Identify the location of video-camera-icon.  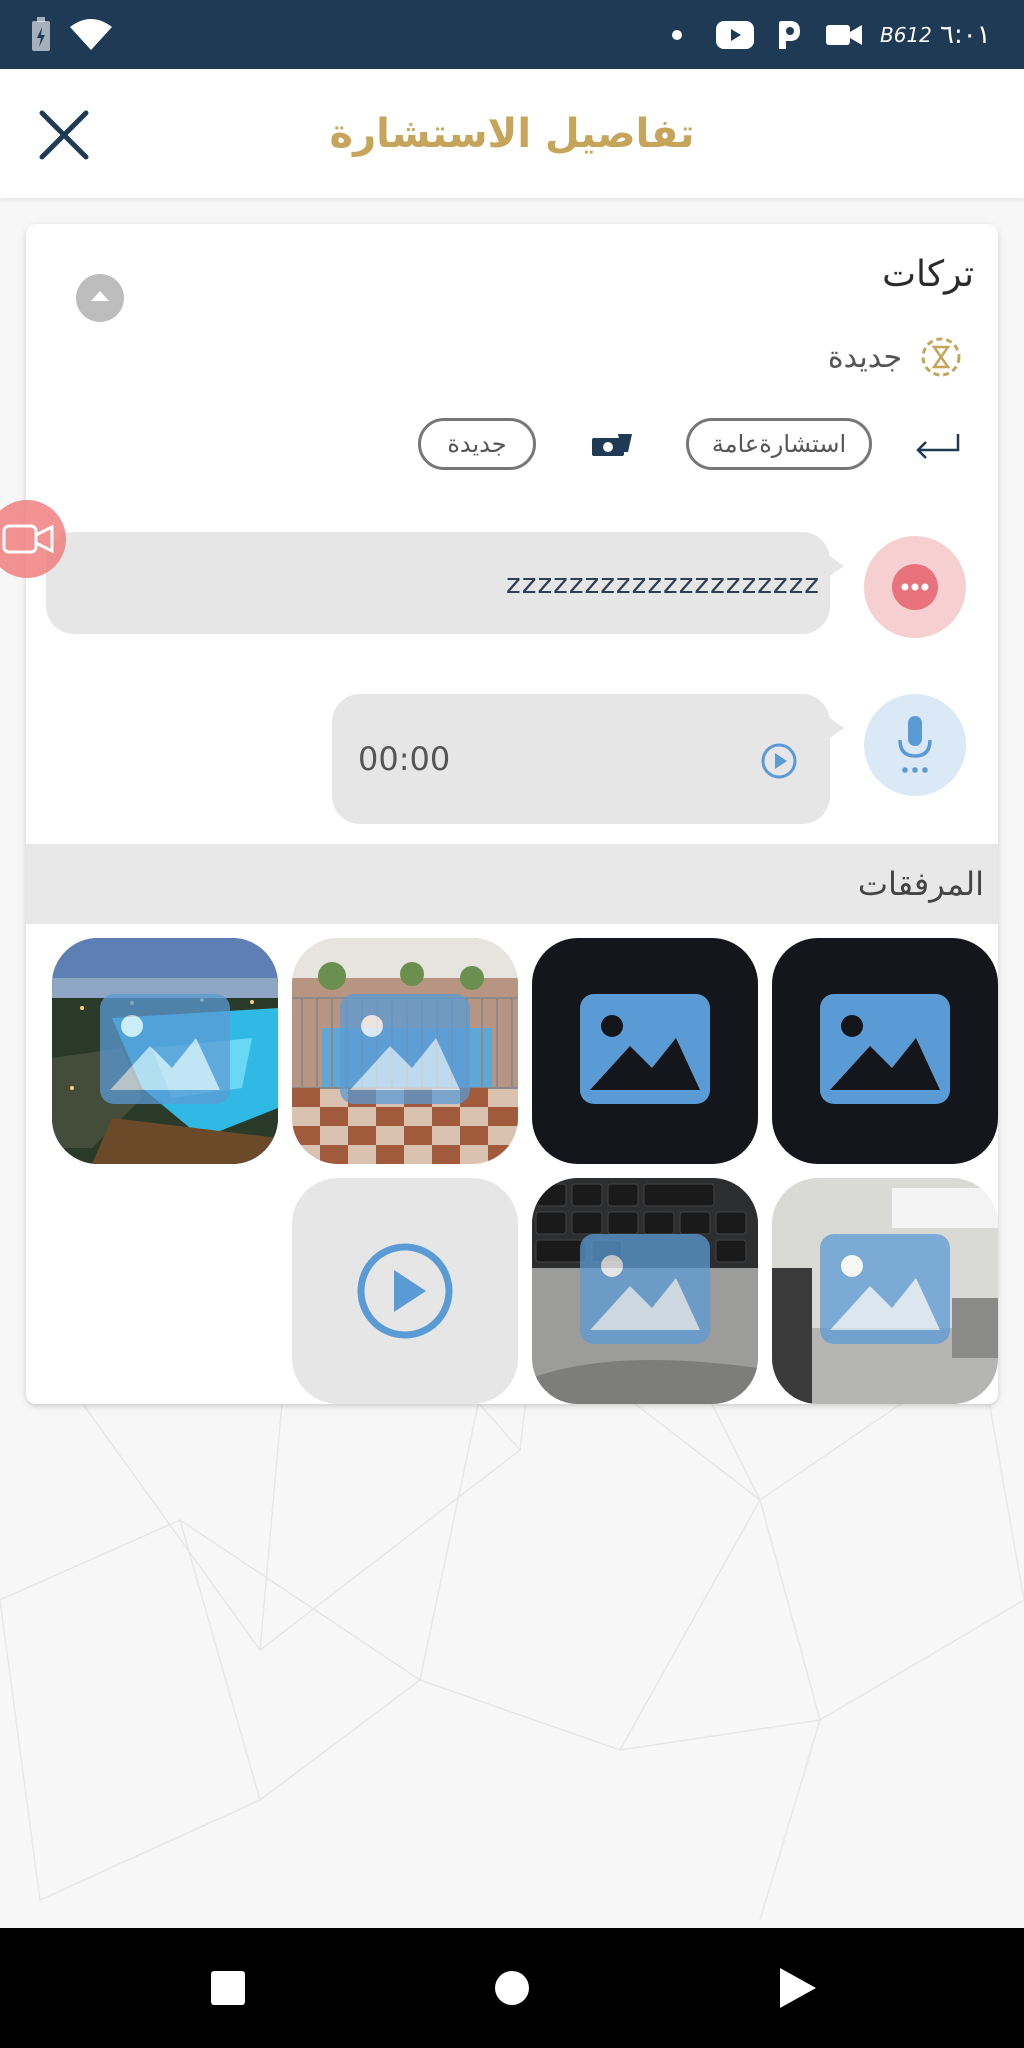
(28, 539).